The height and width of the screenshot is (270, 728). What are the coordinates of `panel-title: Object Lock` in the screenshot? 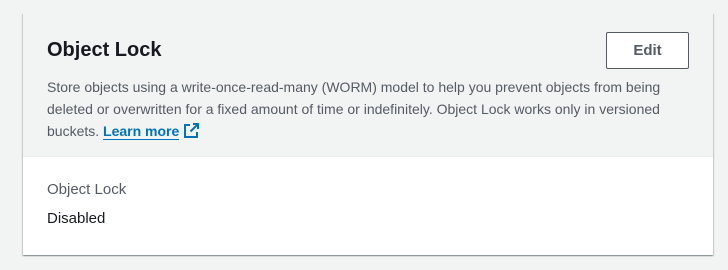 It's located at (104, 50).